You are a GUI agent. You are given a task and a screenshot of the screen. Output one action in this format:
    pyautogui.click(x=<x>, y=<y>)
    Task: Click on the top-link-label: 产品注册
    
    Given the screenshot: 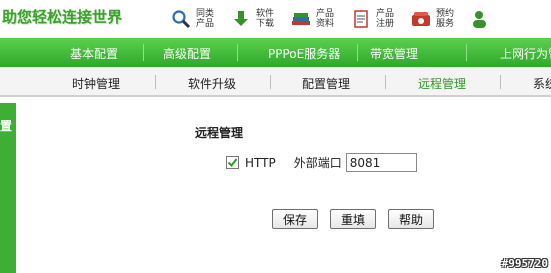 What is the action you would take?
    pyautogui.click(x=385, y=19)
    